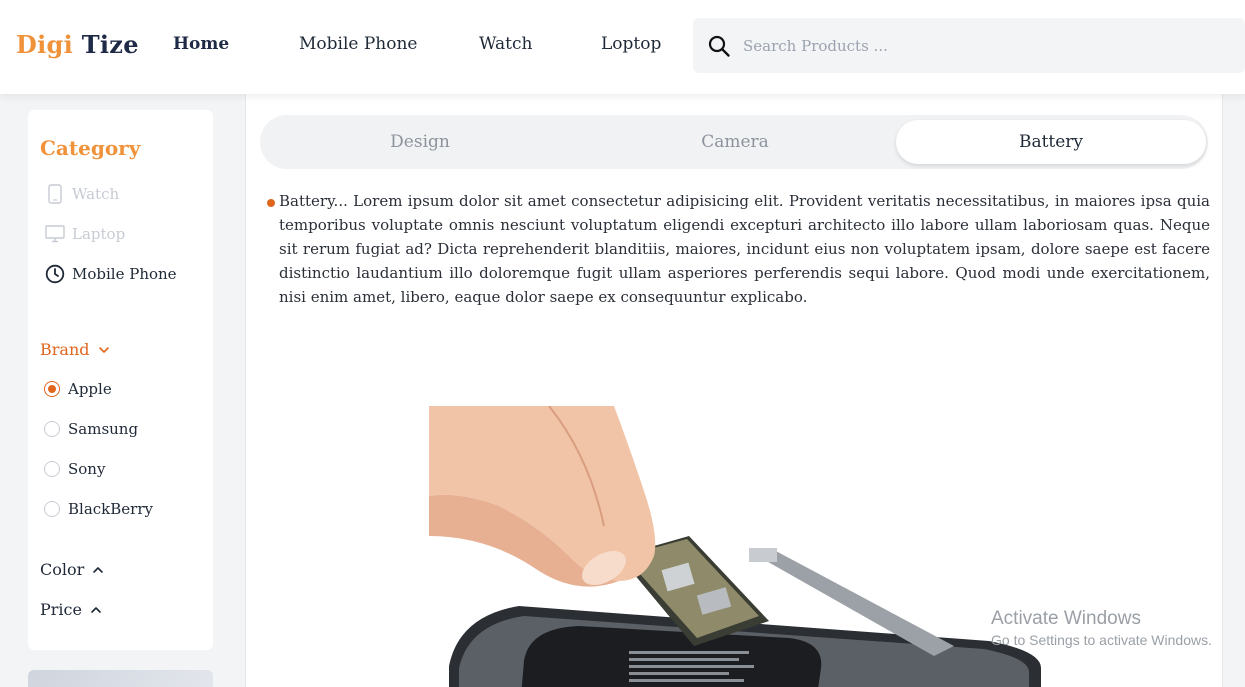 The height and width of the screenshot is (687, 1245). Describe the element at coordinates (505, 44) in the screenshot. I see `nav-watch: Watch` at that location.